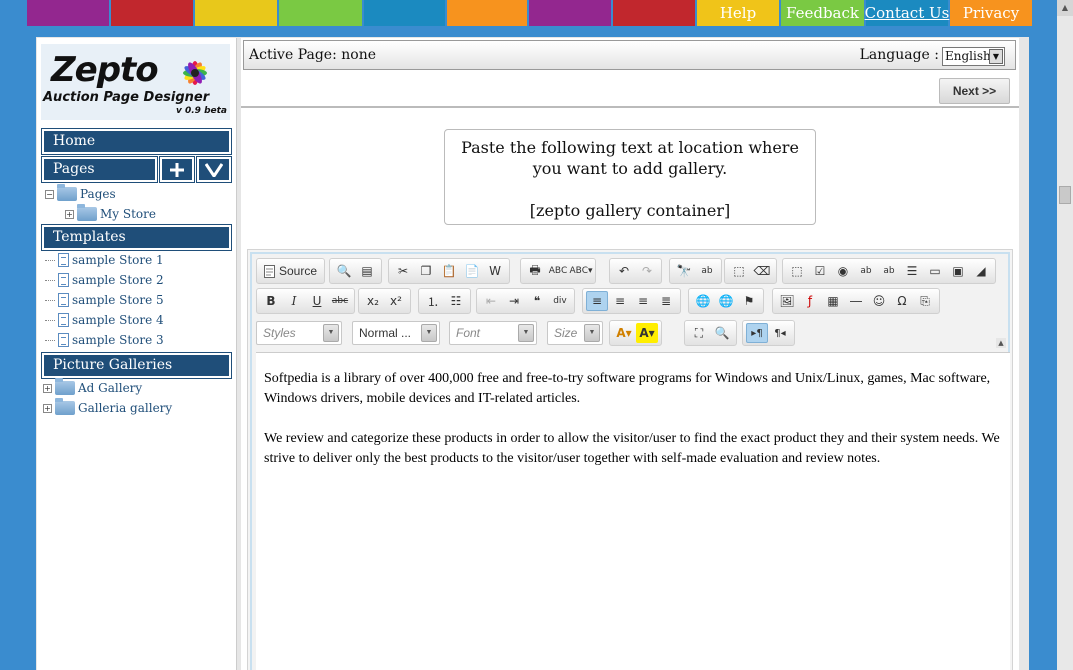  Describe the element at coordinates (290, 271) in the screenshot. I see `source-button: Source` at that location.